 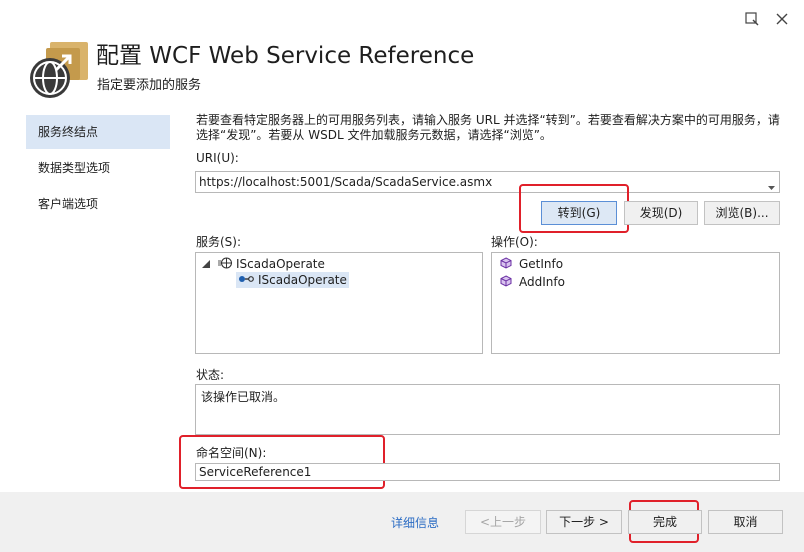 I want to click on prev-button: <上一步, so click(x=503, y=522).